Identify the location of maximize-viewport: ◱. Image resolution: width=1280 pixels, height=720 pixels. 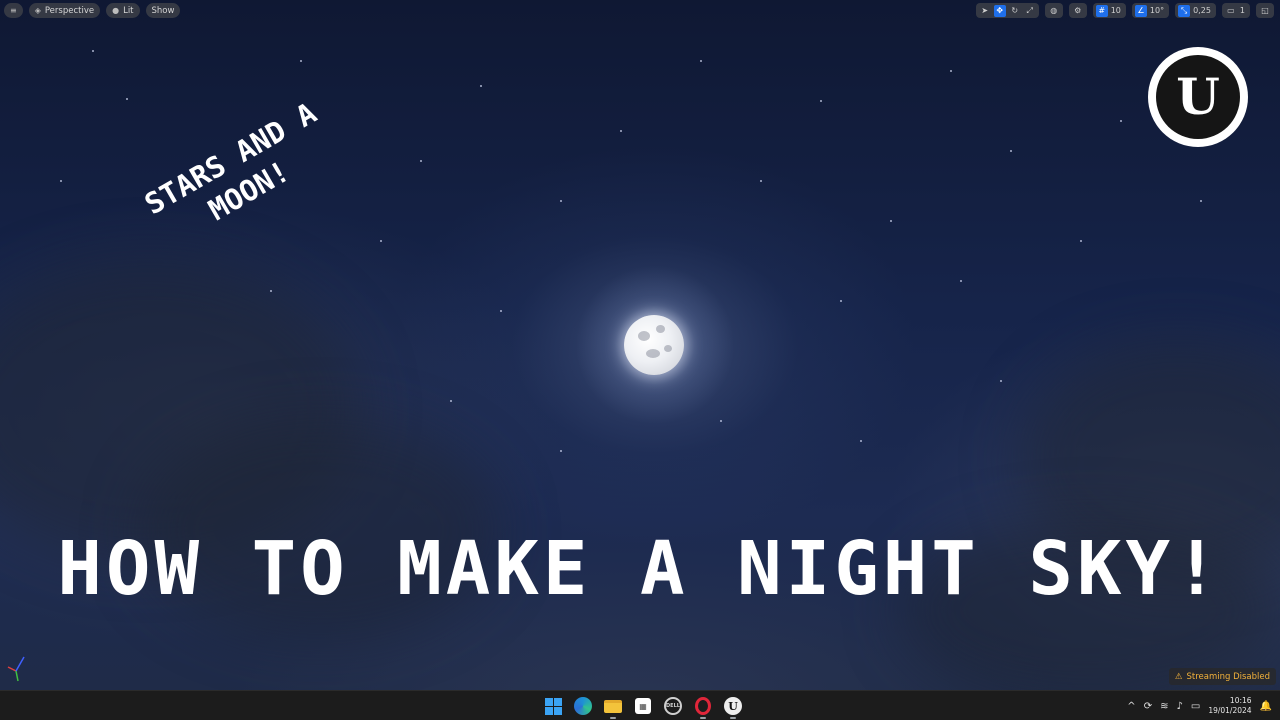
(1265, 10).